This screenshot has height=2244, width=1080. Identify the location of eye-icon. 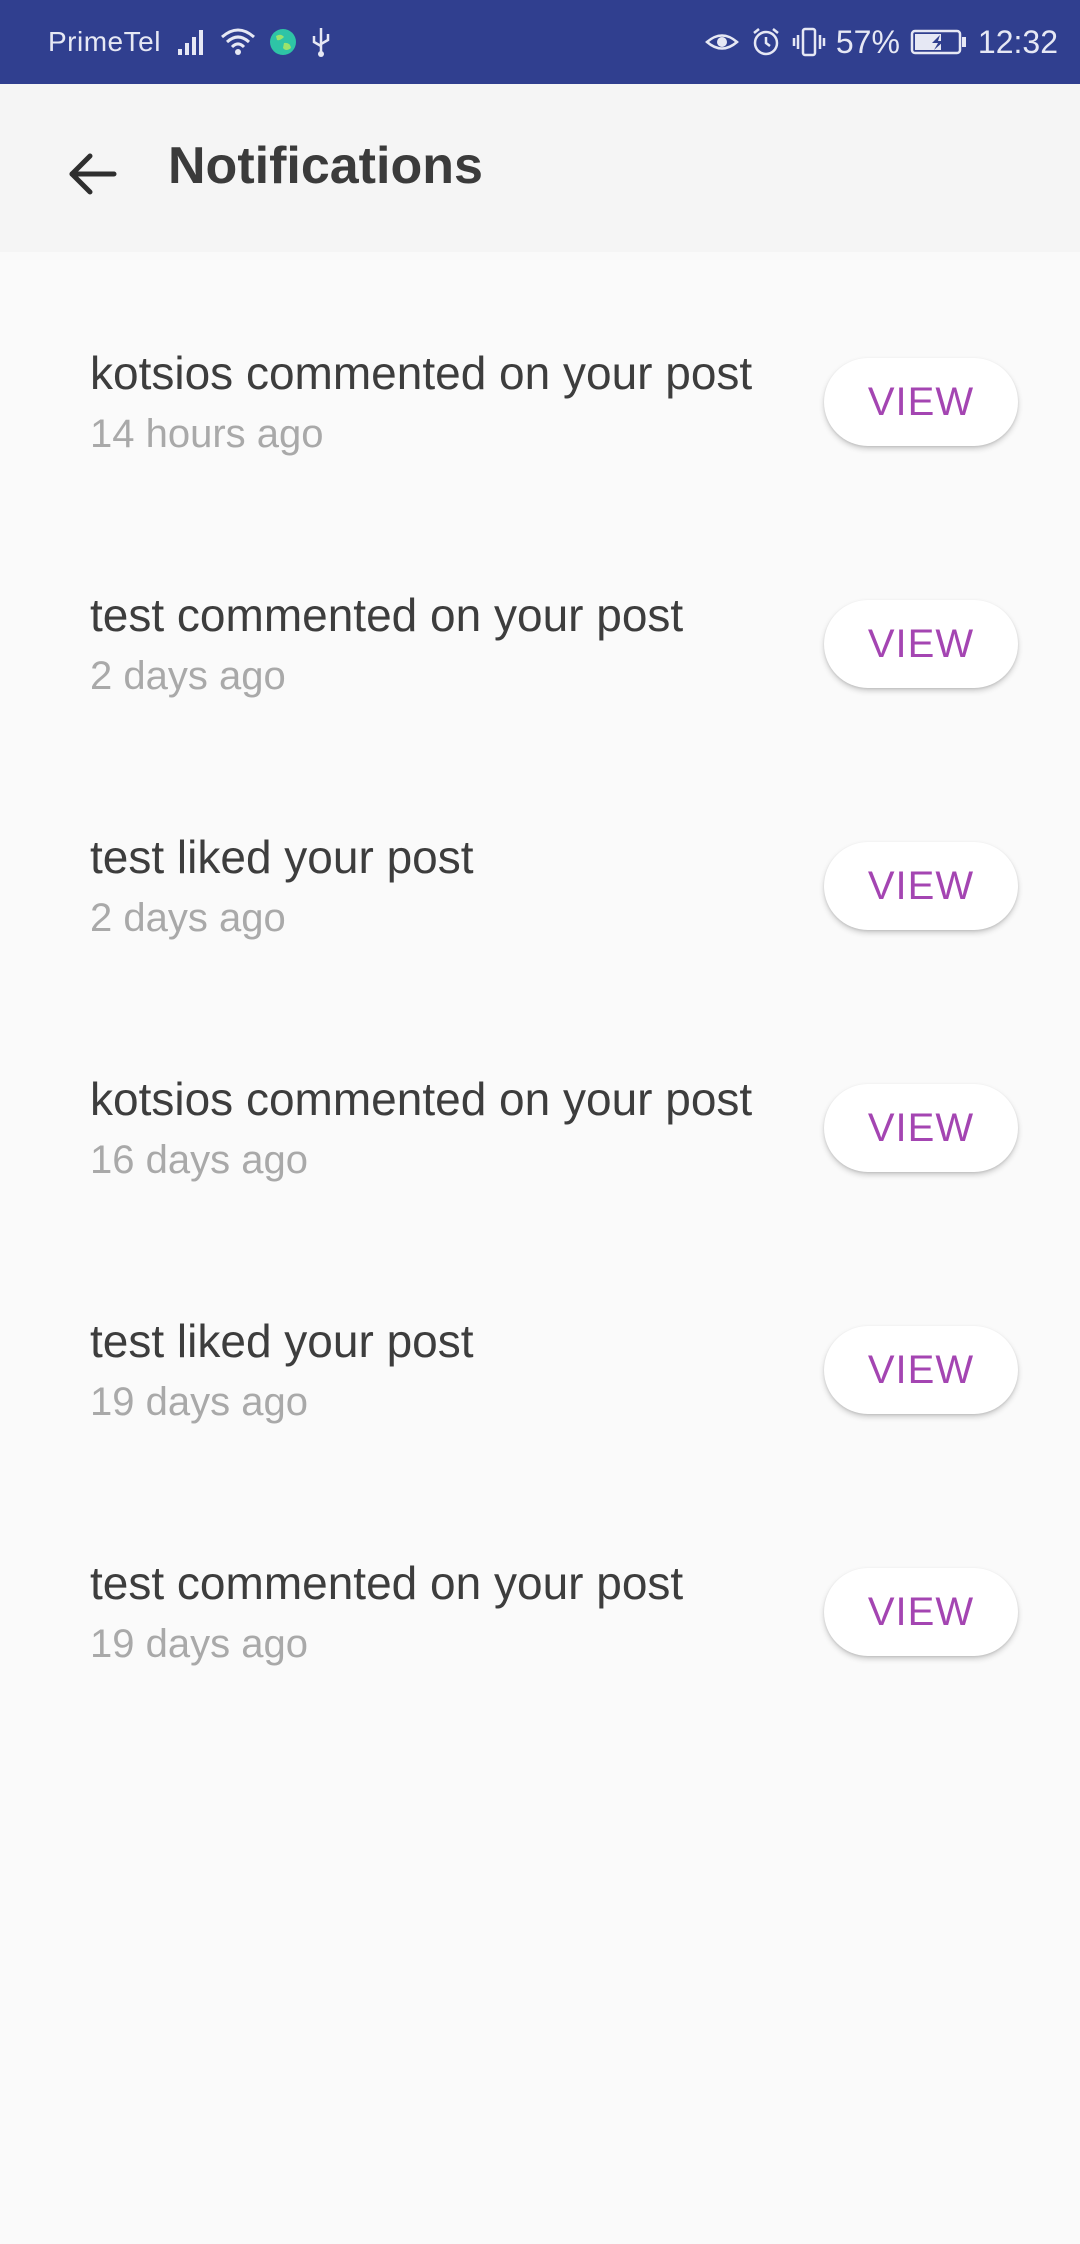
(722, 42).